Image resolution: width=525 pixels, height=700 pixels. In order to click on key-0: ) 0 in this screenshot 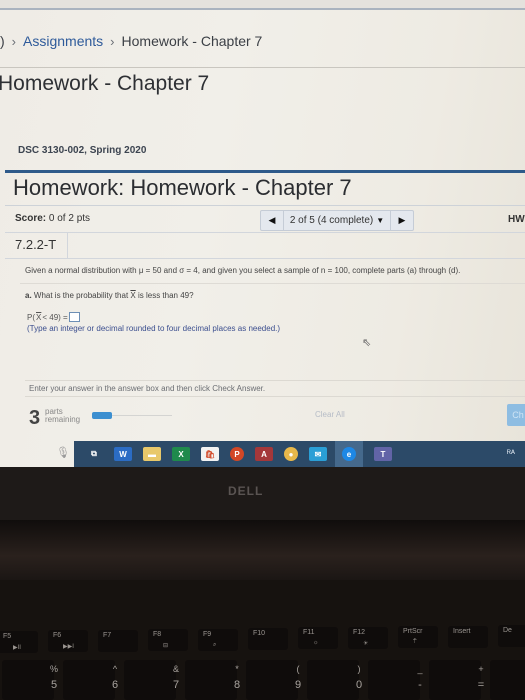, I will do `click(334, 680)`.